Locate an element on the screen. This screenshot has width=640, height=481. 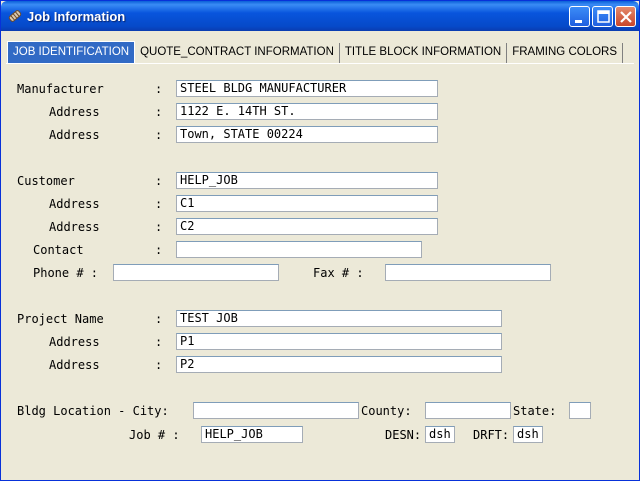
manufacturer-colon: : is located at coordinates (159, 89).